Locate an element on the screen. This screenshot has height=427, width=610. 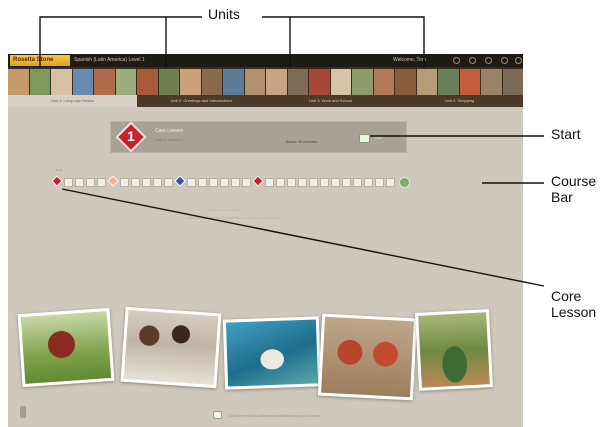
tab-label: Unit 1: Language Basics is located at coordinates (72, 101).